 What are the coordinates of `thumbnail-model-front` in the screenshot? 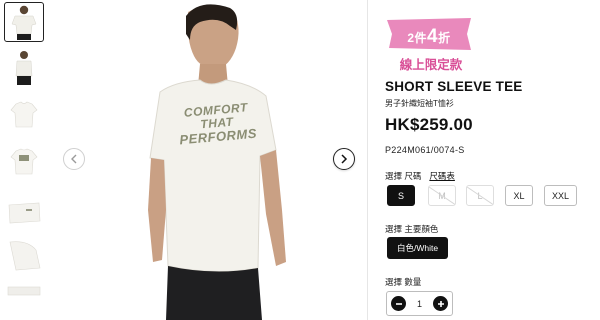 It's located at (24, 22).